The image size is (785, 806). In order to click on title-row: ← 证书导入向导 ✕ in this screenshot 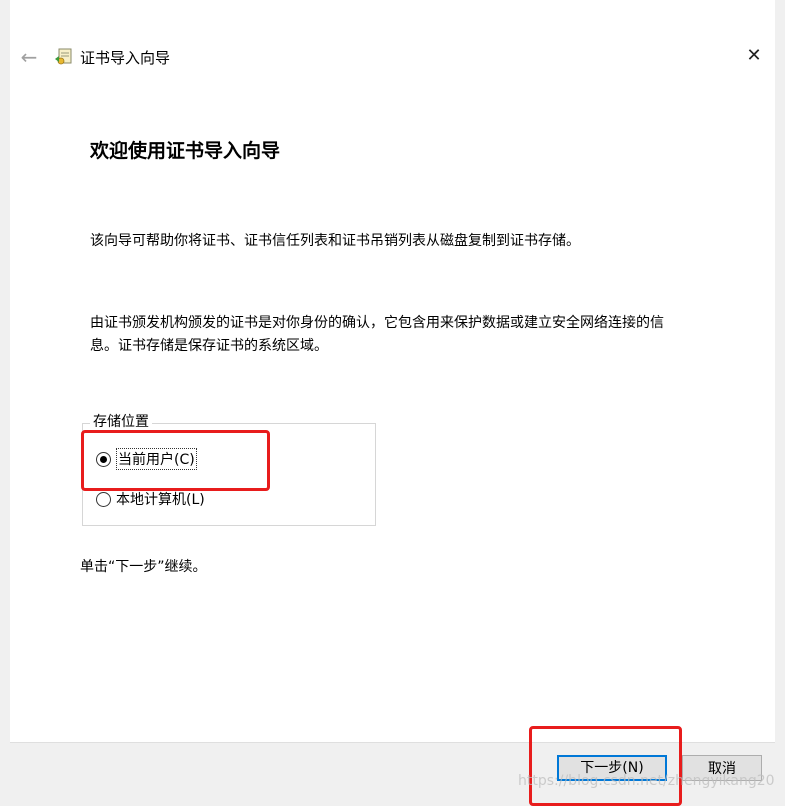, I will do `click(392, 58)`.